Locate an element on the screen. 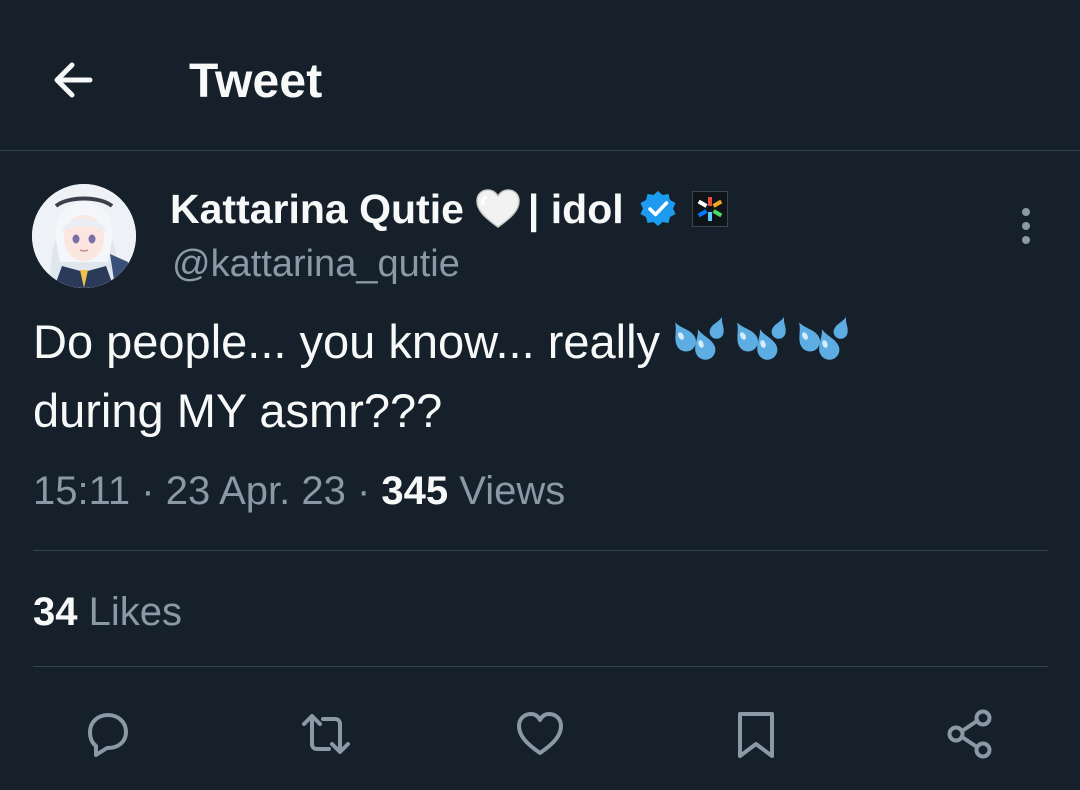 Image resolution: width=1080 pixels, height=790 pixels. tweet-text-line-2: during MY asmr??? is located at coordinates (238, 410).